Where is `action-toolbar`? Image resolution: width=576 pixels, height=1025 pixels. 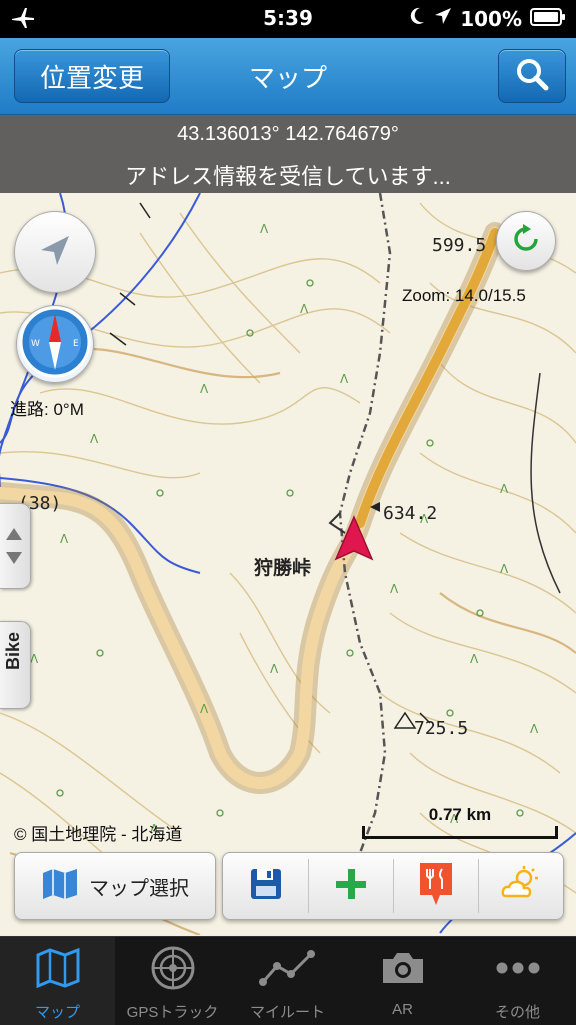
action-toolbar is located at coordinates (393, 886).